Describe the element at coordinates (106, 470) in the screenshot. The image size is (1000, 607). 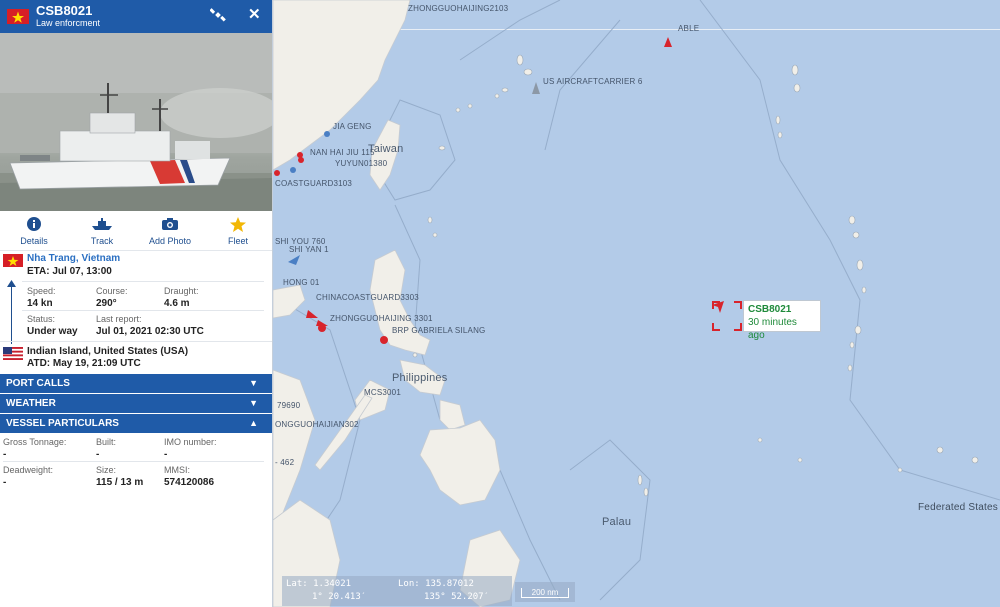
I see `size-label: Size:` at that location.